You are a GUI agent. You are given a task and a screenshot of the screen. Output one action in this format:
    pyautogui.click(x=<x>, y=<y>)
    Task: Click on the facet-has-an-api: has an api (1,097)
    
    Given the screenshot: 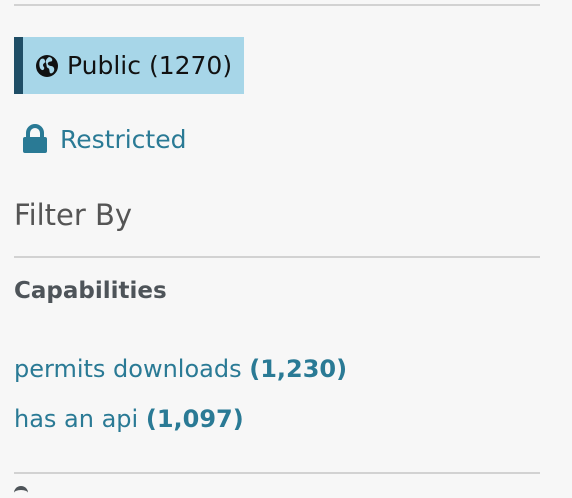 What is the action you would take?
    pyautogui.click(x=129, y=419)
    